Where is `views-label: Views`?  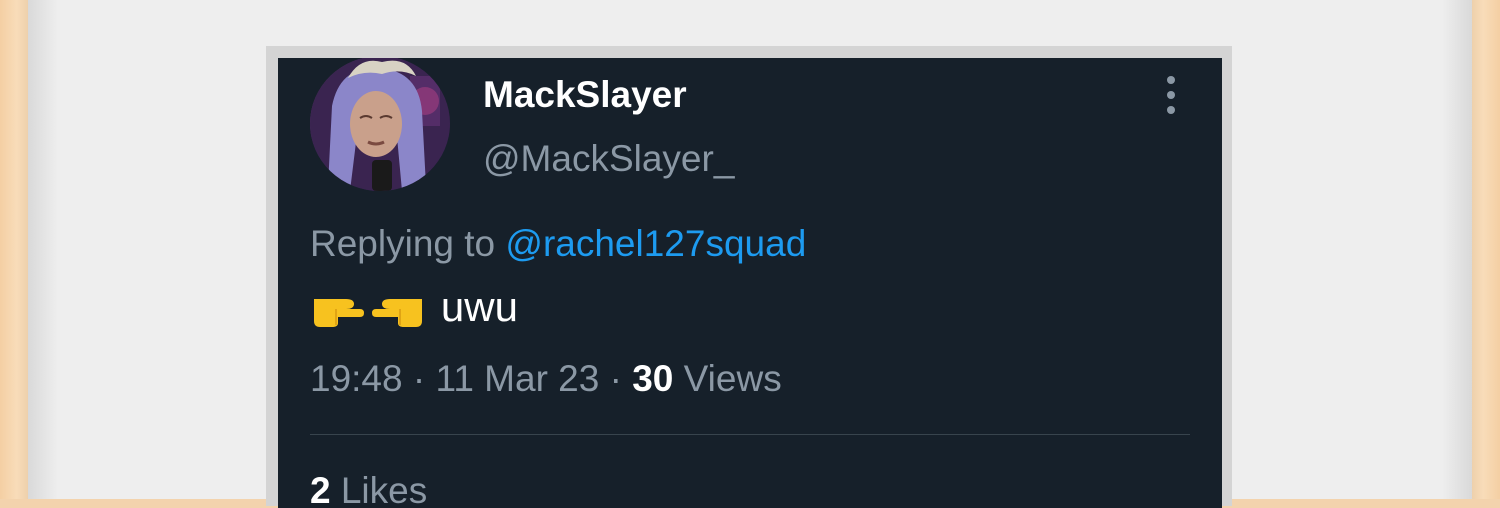 views-label: Views is located at coordinates (732, 378).